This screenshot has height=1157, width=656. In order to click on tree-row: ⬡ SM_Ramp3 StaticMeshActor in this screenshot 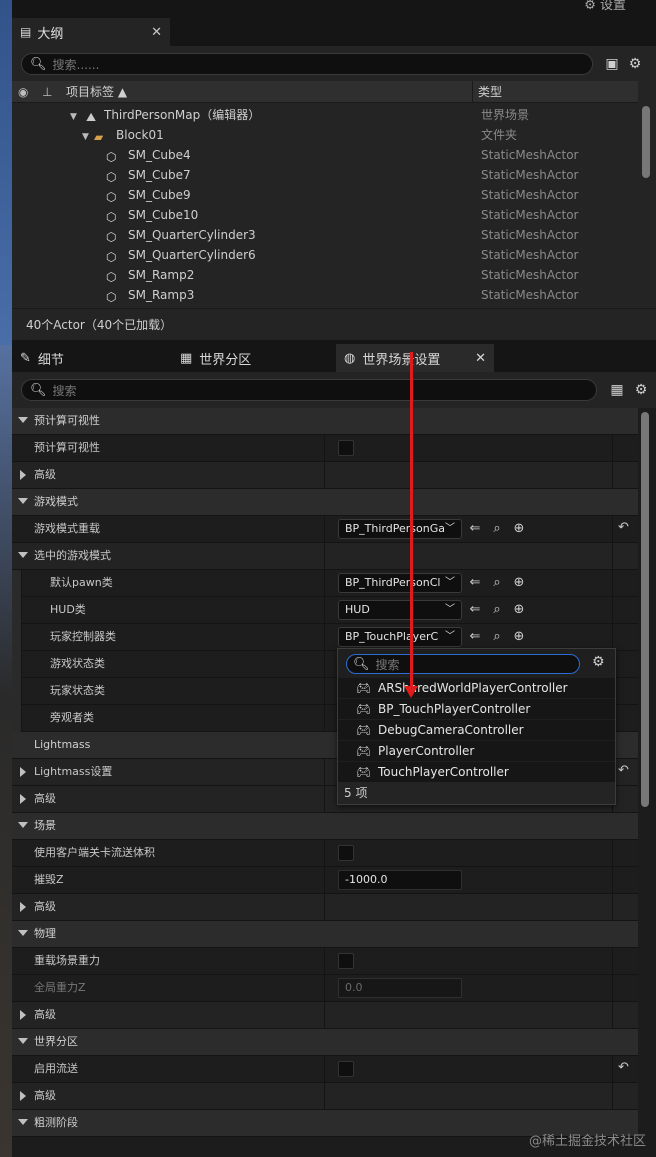, I will do `click(325, 295)`.